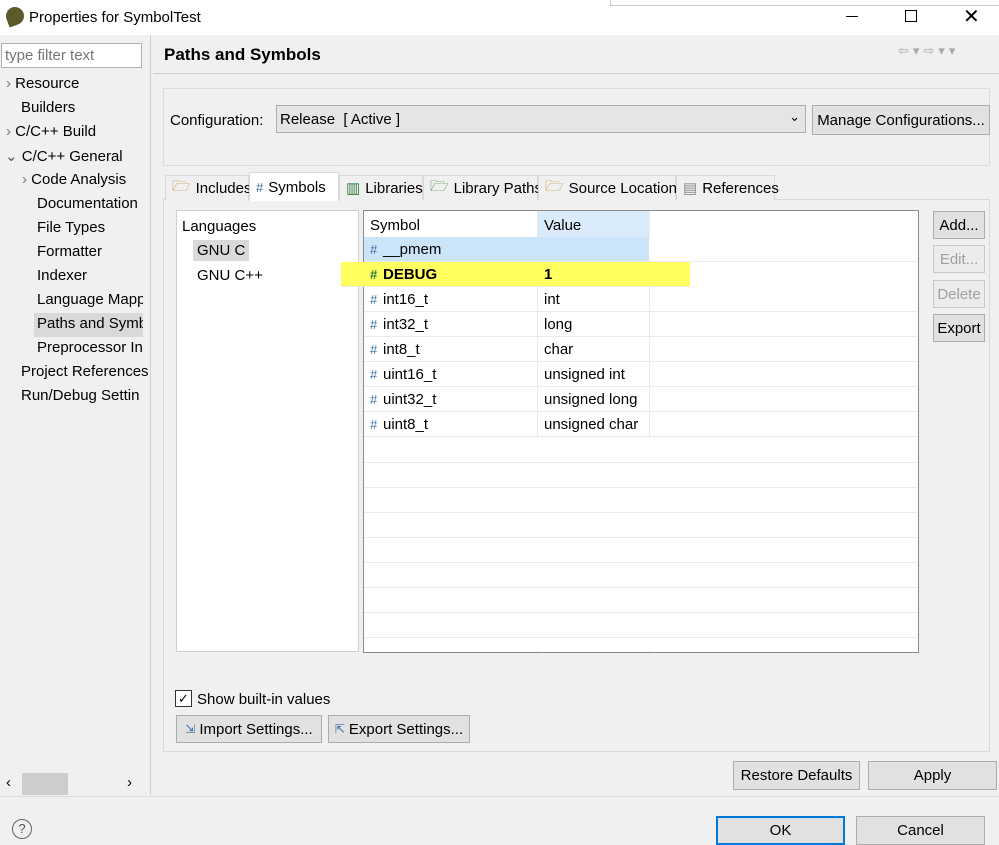 This screenshot has height=845, width=999. I want to click on symbol-cell: int16_t, so click(406, 299).